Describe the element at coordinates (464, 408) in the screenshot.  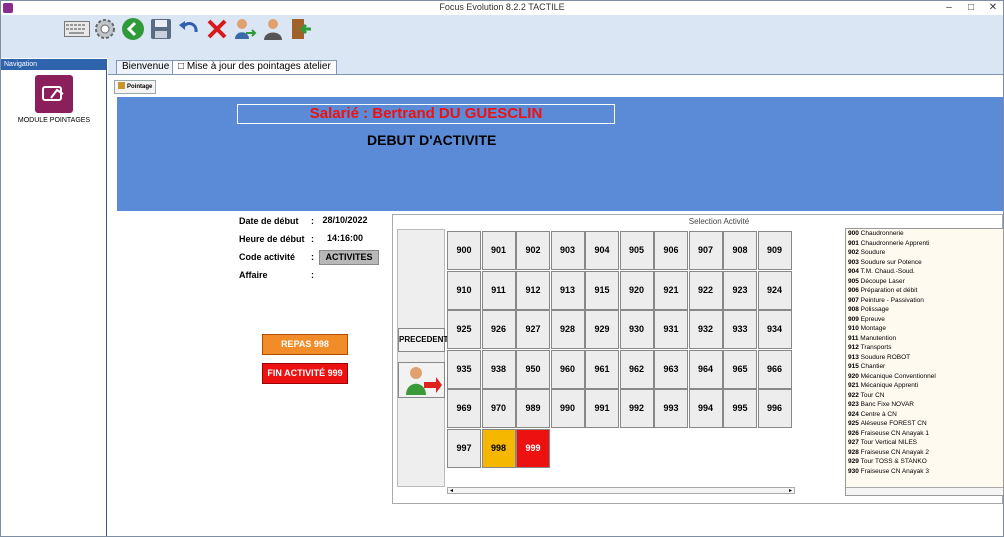
I see `activity-cell-969: 969` at that location.